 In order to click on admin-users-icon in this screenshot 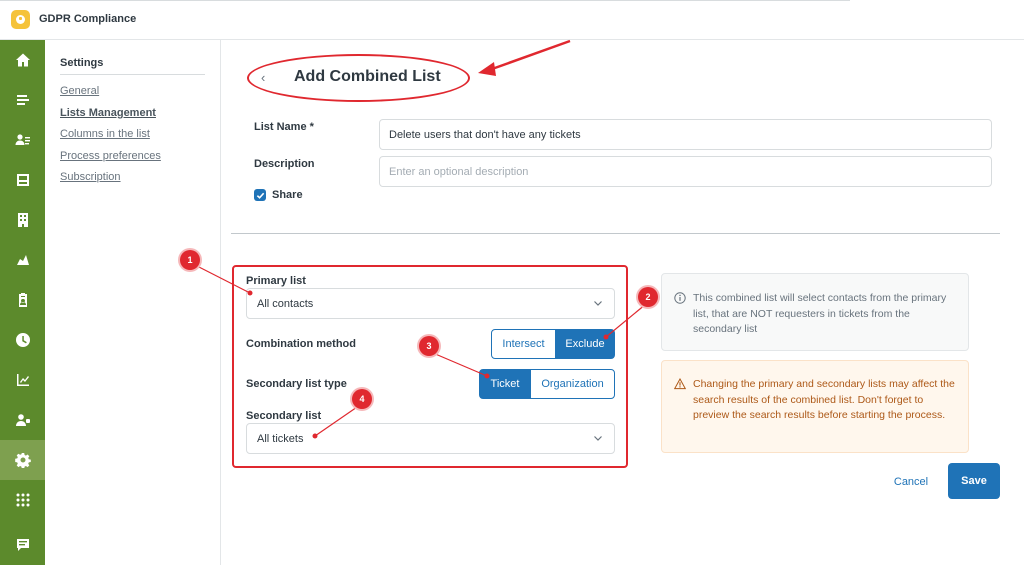, I will do `click(22, 420)`.